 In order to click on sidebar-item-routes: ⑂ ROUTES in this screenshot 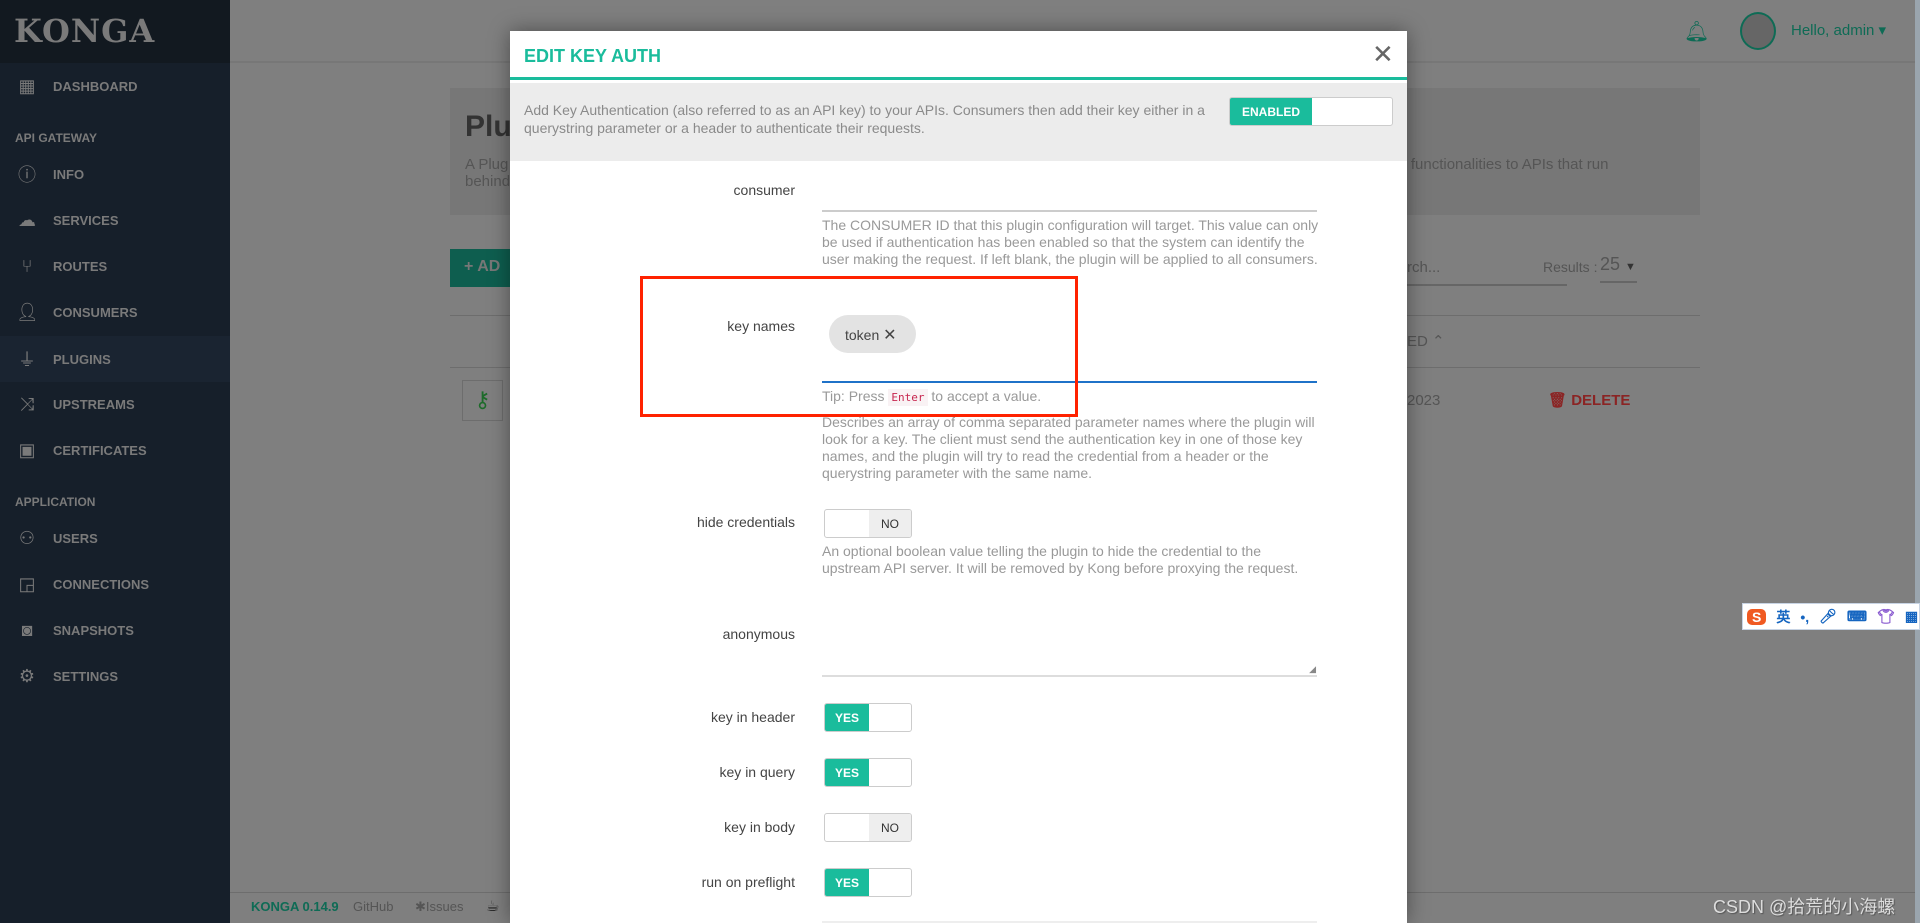, I will do `click(115, 266)`.